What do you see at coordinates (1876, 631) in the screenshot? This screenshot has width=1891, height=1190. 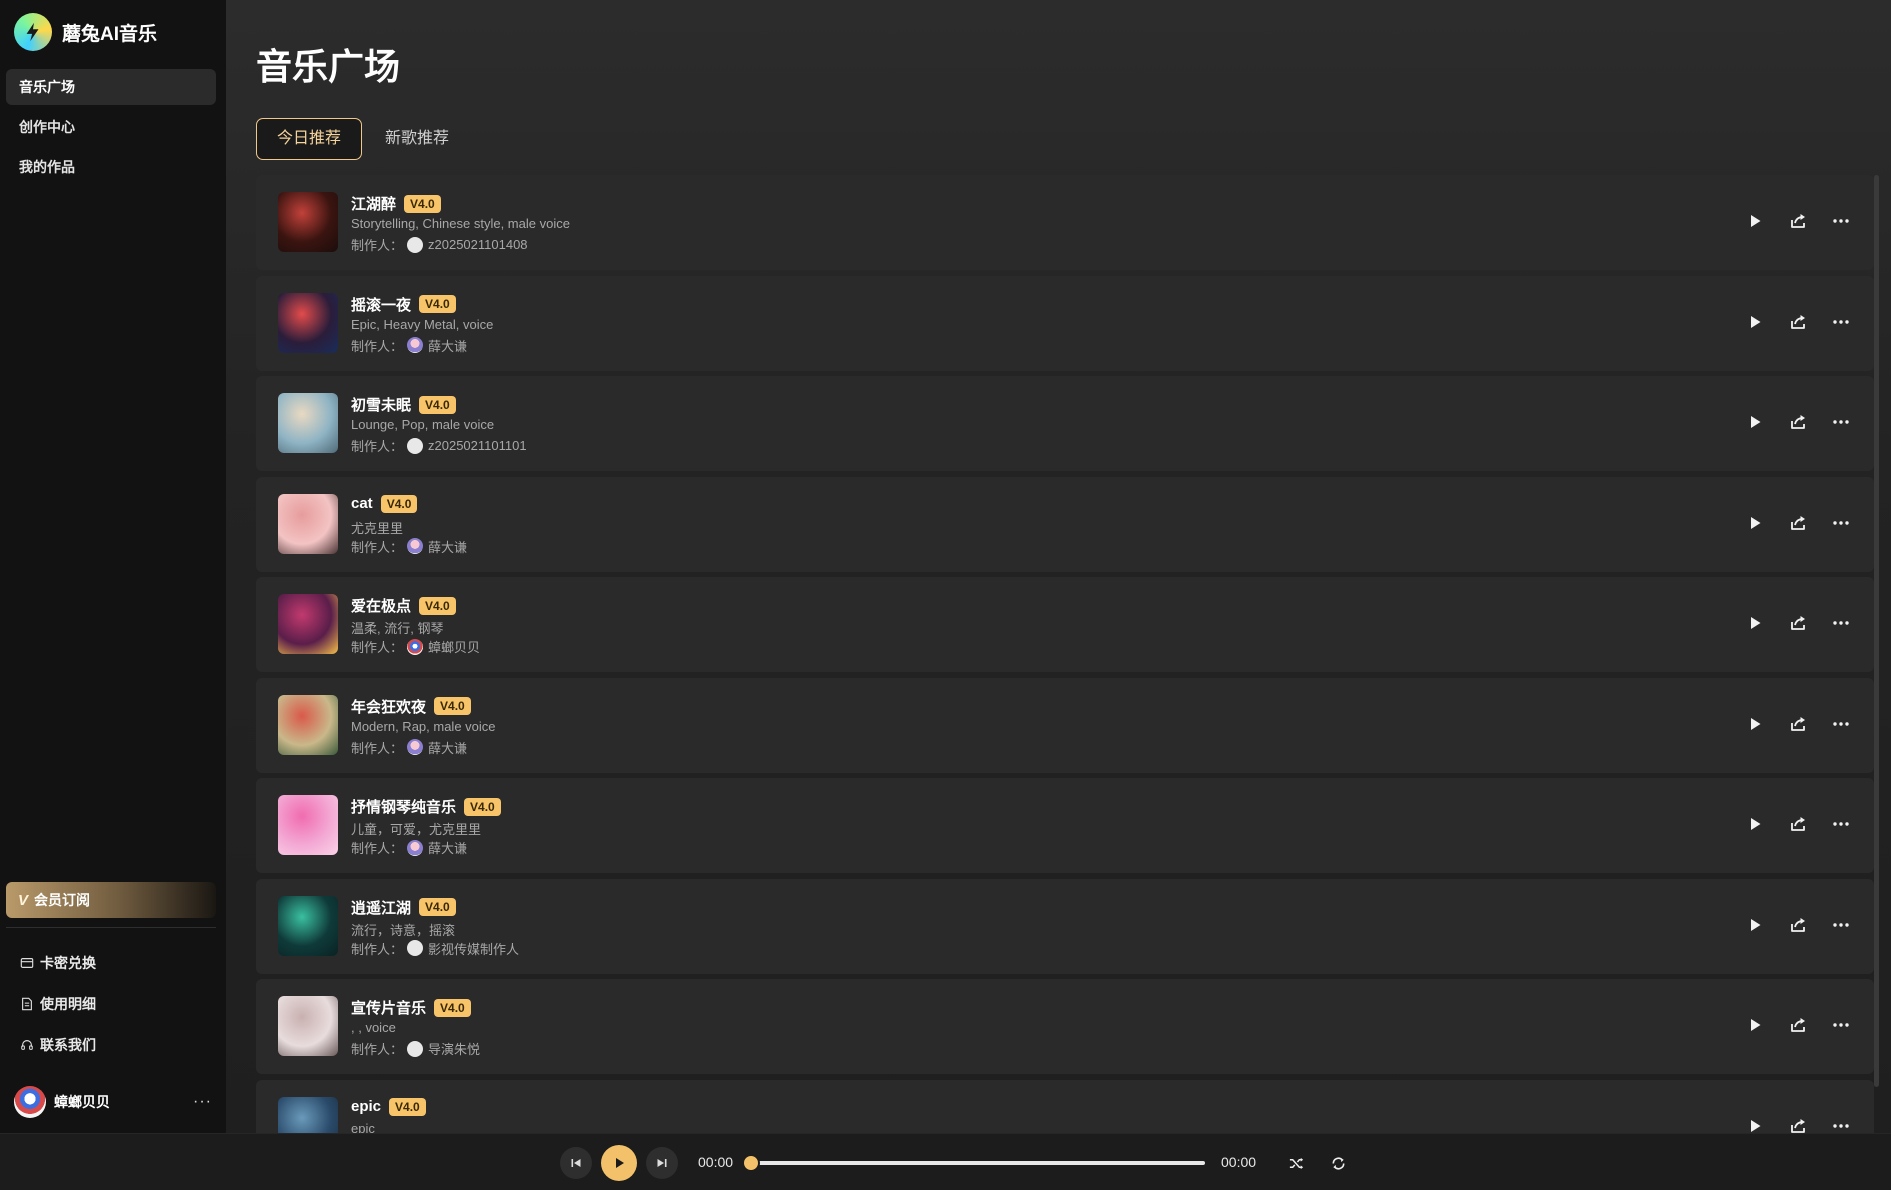 I see `scrollbar` at bounding box center [1876, 631].